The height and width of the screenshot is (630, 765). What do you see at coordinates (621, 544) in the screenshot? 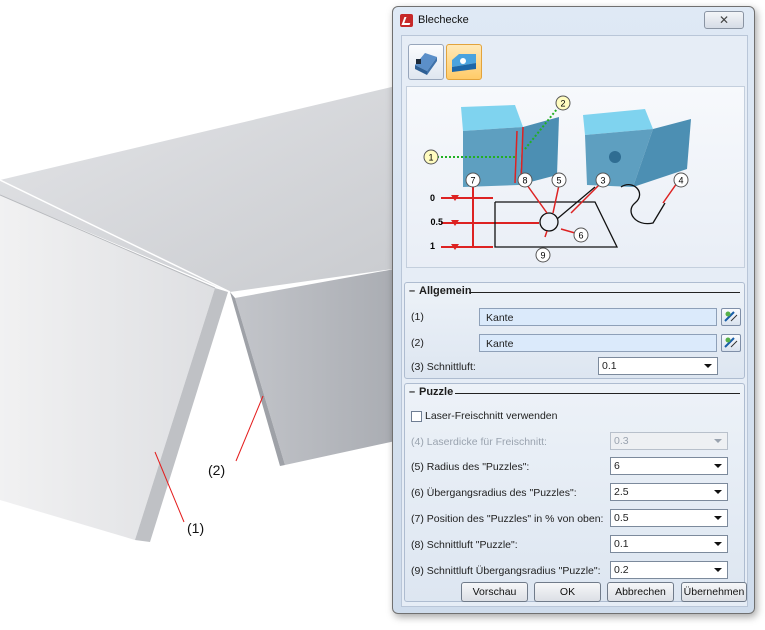
I see `cut-gap-value: 0.1` at bounding box center [621, 544].